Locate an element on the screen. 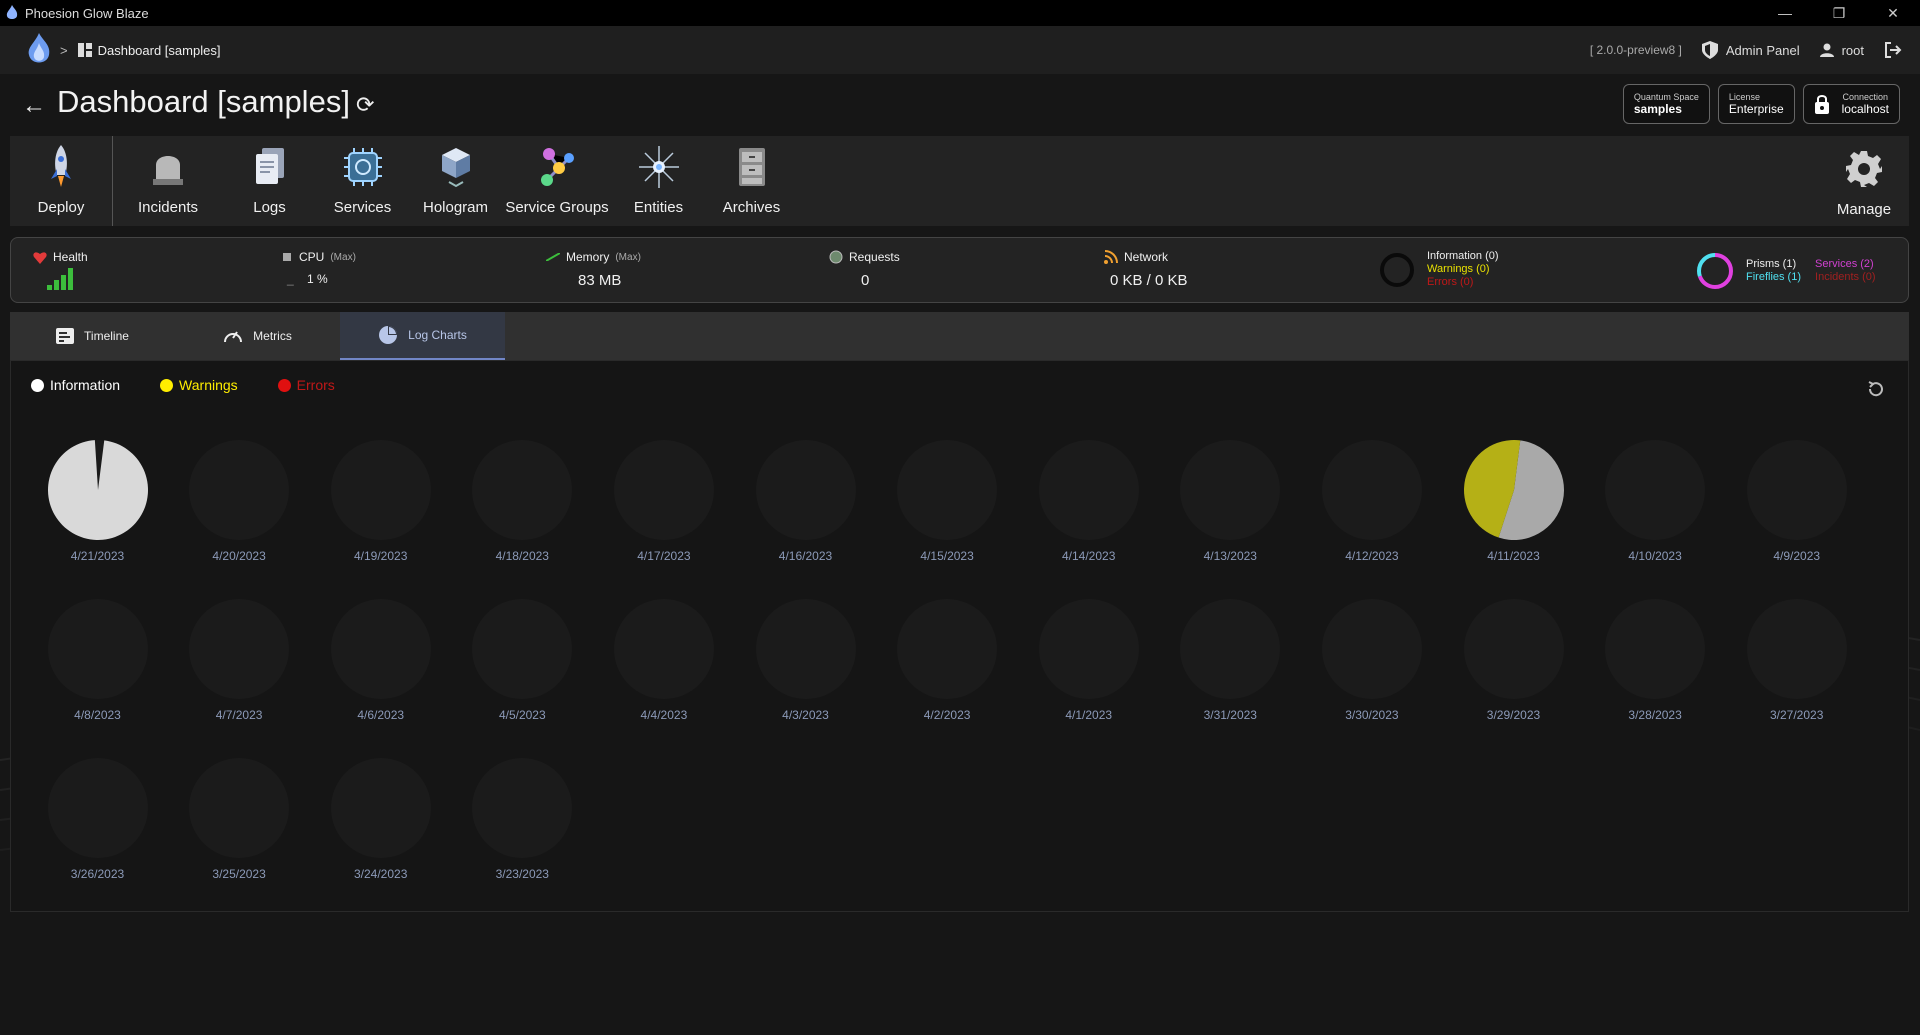 This screenshot has width=1920, height=1035. pie-date-label: 4/10/2023 is located at coordinates (1655, 556).